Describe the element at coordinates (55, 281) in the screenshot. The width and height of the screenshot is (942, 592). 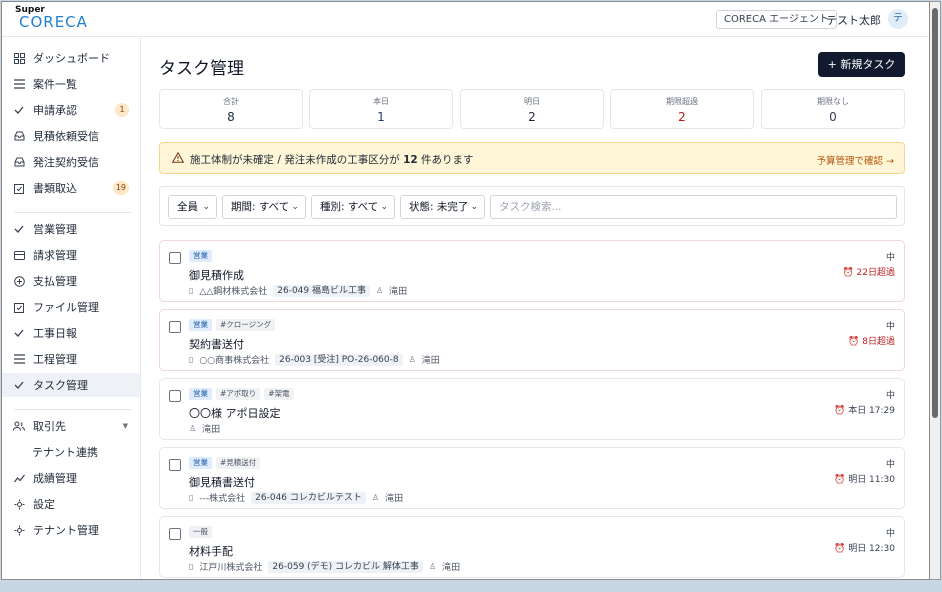
I see `sidebar-item-label: 支払管理` at that location.